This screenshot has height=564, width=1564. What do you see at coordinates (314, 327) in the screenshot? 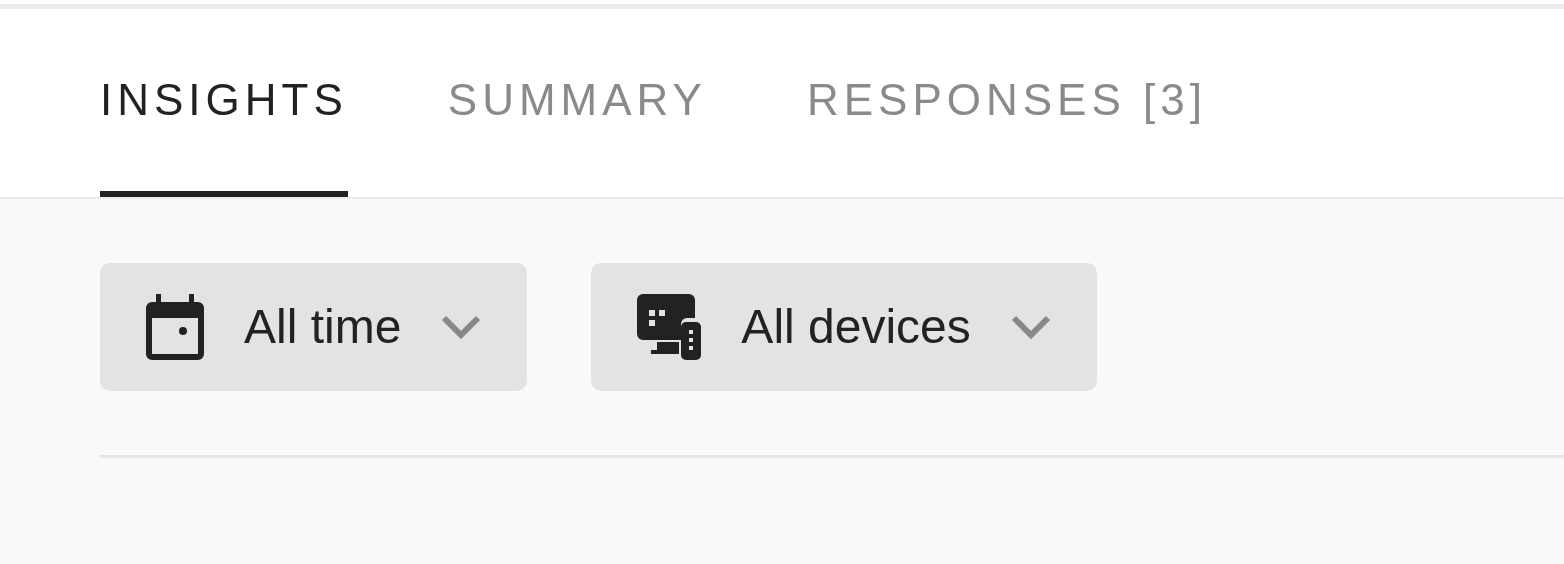
I see `filter-dropdown: All time` at bounding box center [314, 327].